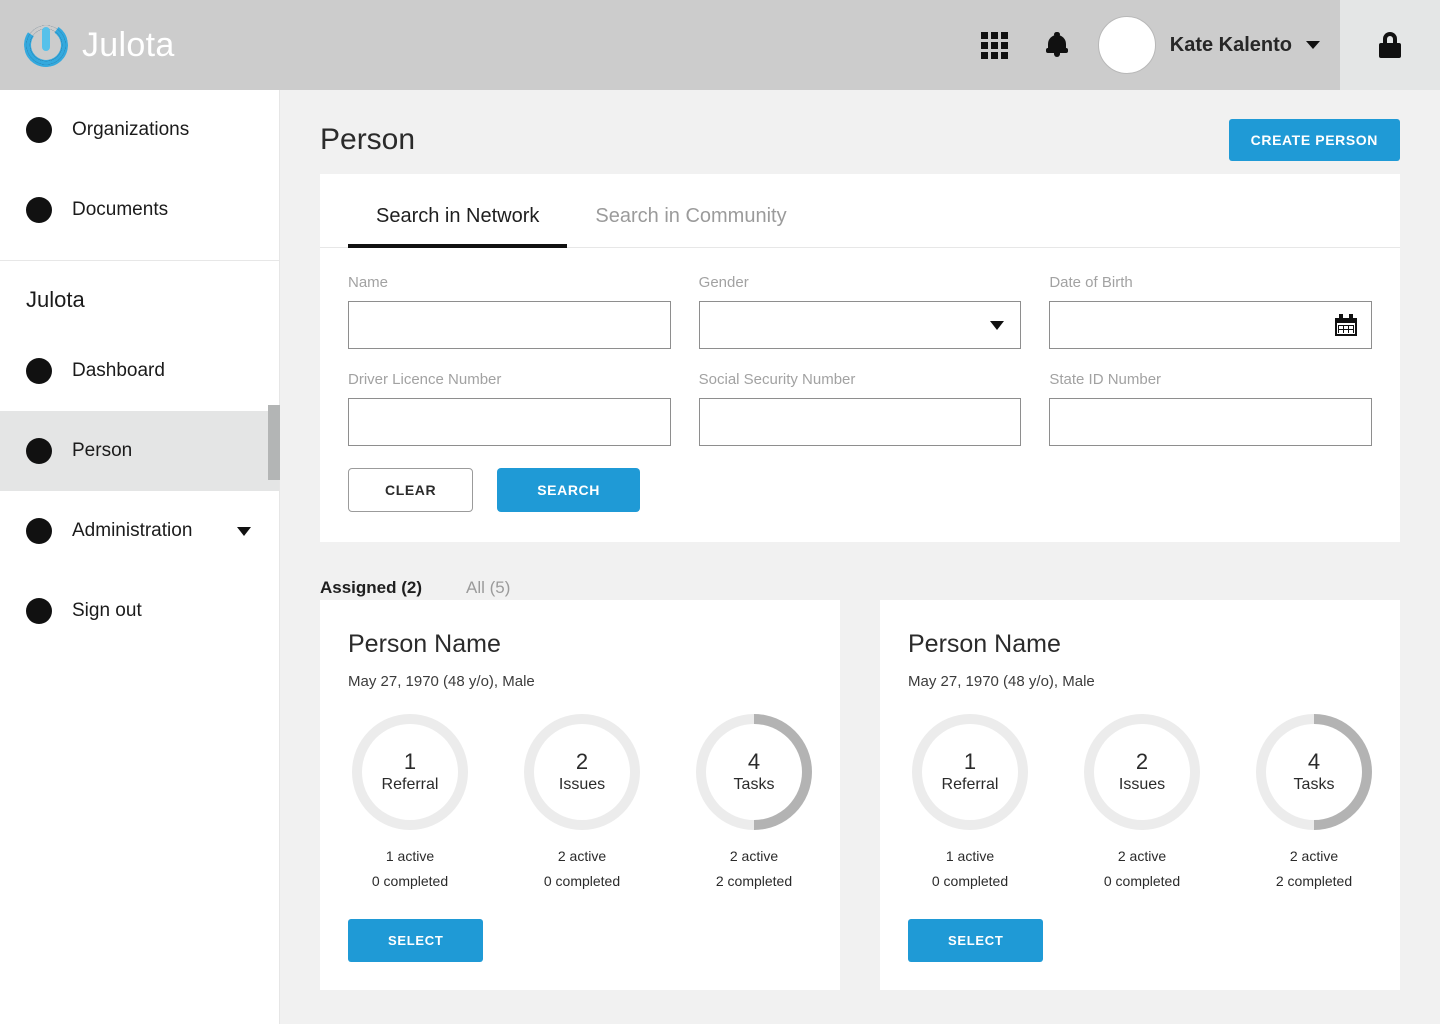  I want to click on bell-icon, so click(1056, 45).